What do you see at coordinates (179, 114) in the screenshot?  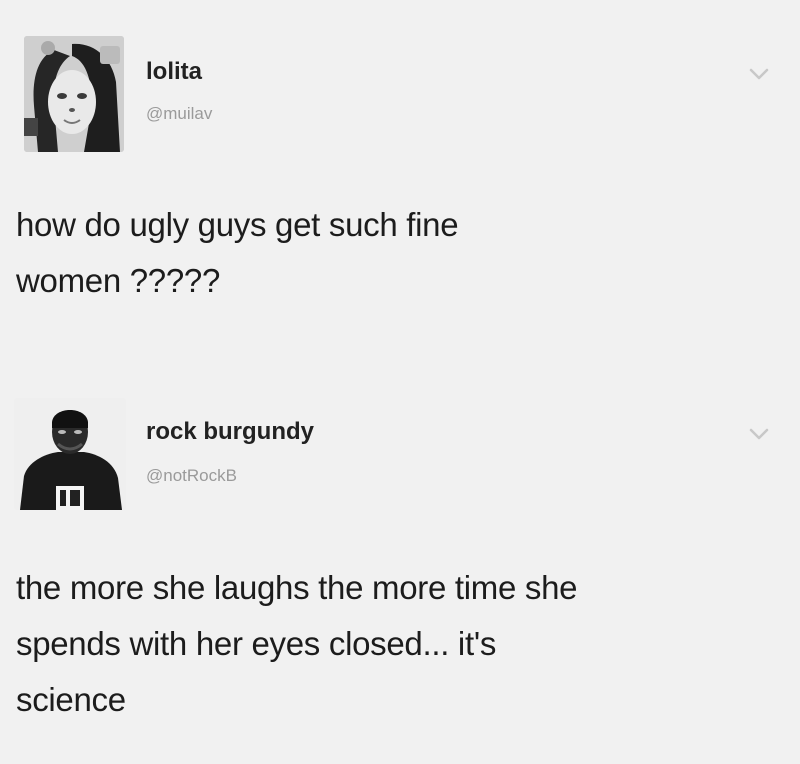 I see `user-handle: @muilav` at bounding box center [179, 114].